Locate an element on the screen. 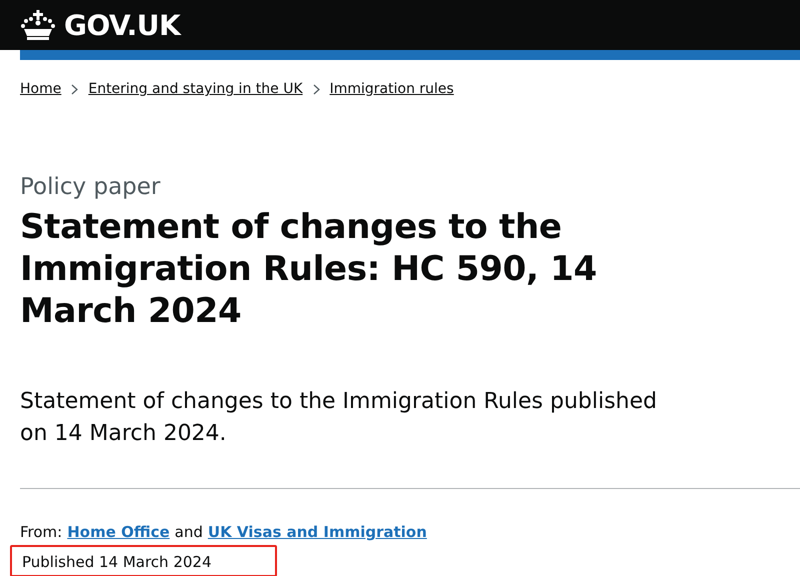 This screenshot has width=800, height=576. breadcrumb-link: Immigration rules is located at coordinates (392, 89).